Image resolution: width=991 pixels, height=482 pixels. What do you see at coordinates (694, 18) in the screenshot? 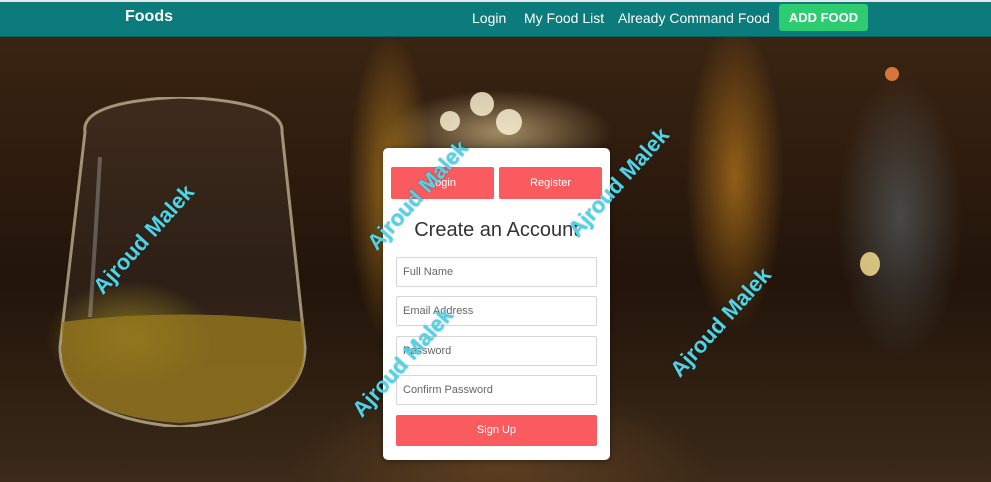
I see `nav-link-already-command-food: Already Command Food` at bounding box center [694, 18].